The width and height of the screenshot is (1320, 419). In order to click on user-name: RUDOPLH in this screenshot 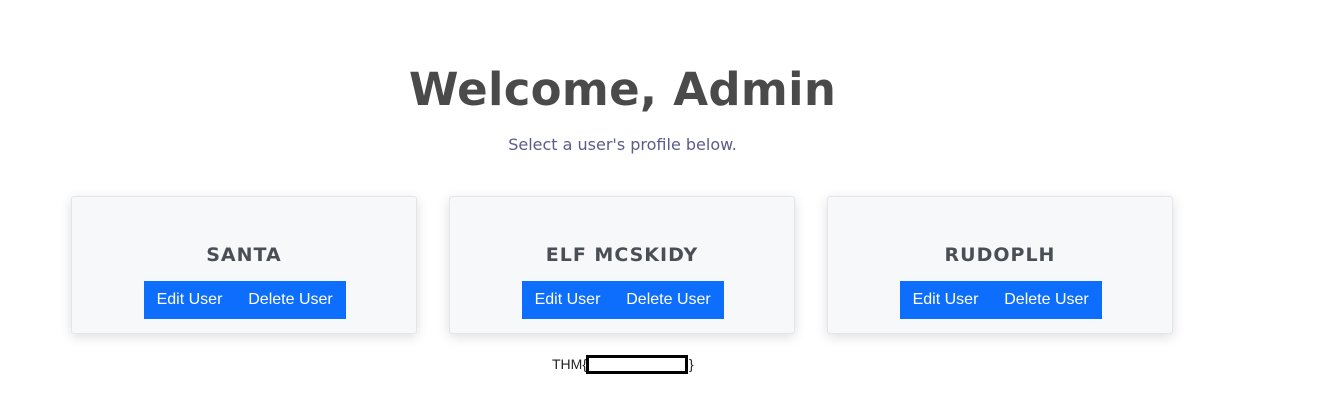, I will do `click(1000, 255)`.